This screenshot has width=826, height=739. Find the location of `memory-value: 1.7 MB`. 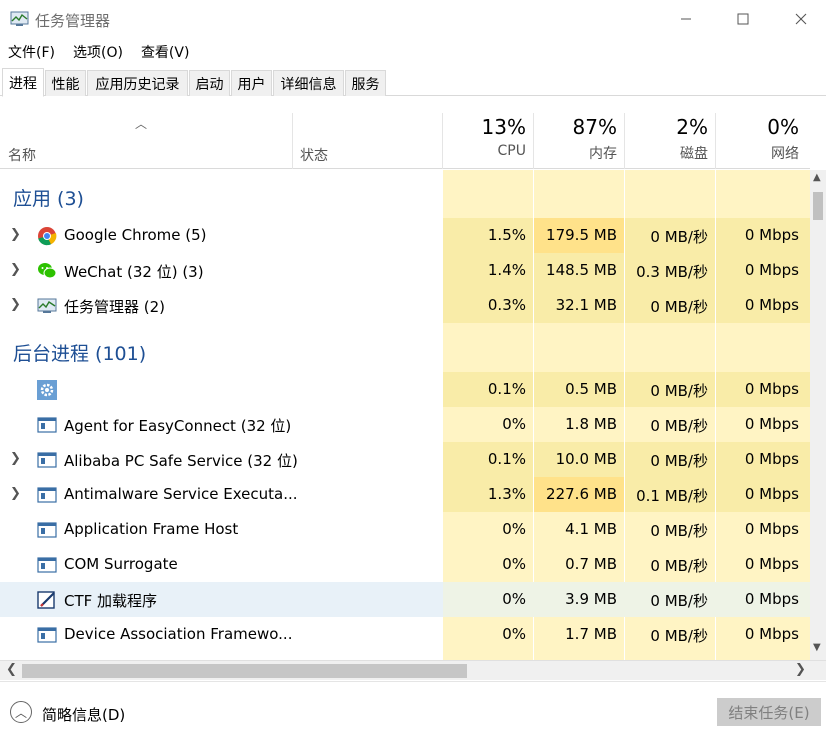

memory-value: 1.7 MB is located at coordinates (591, 634).